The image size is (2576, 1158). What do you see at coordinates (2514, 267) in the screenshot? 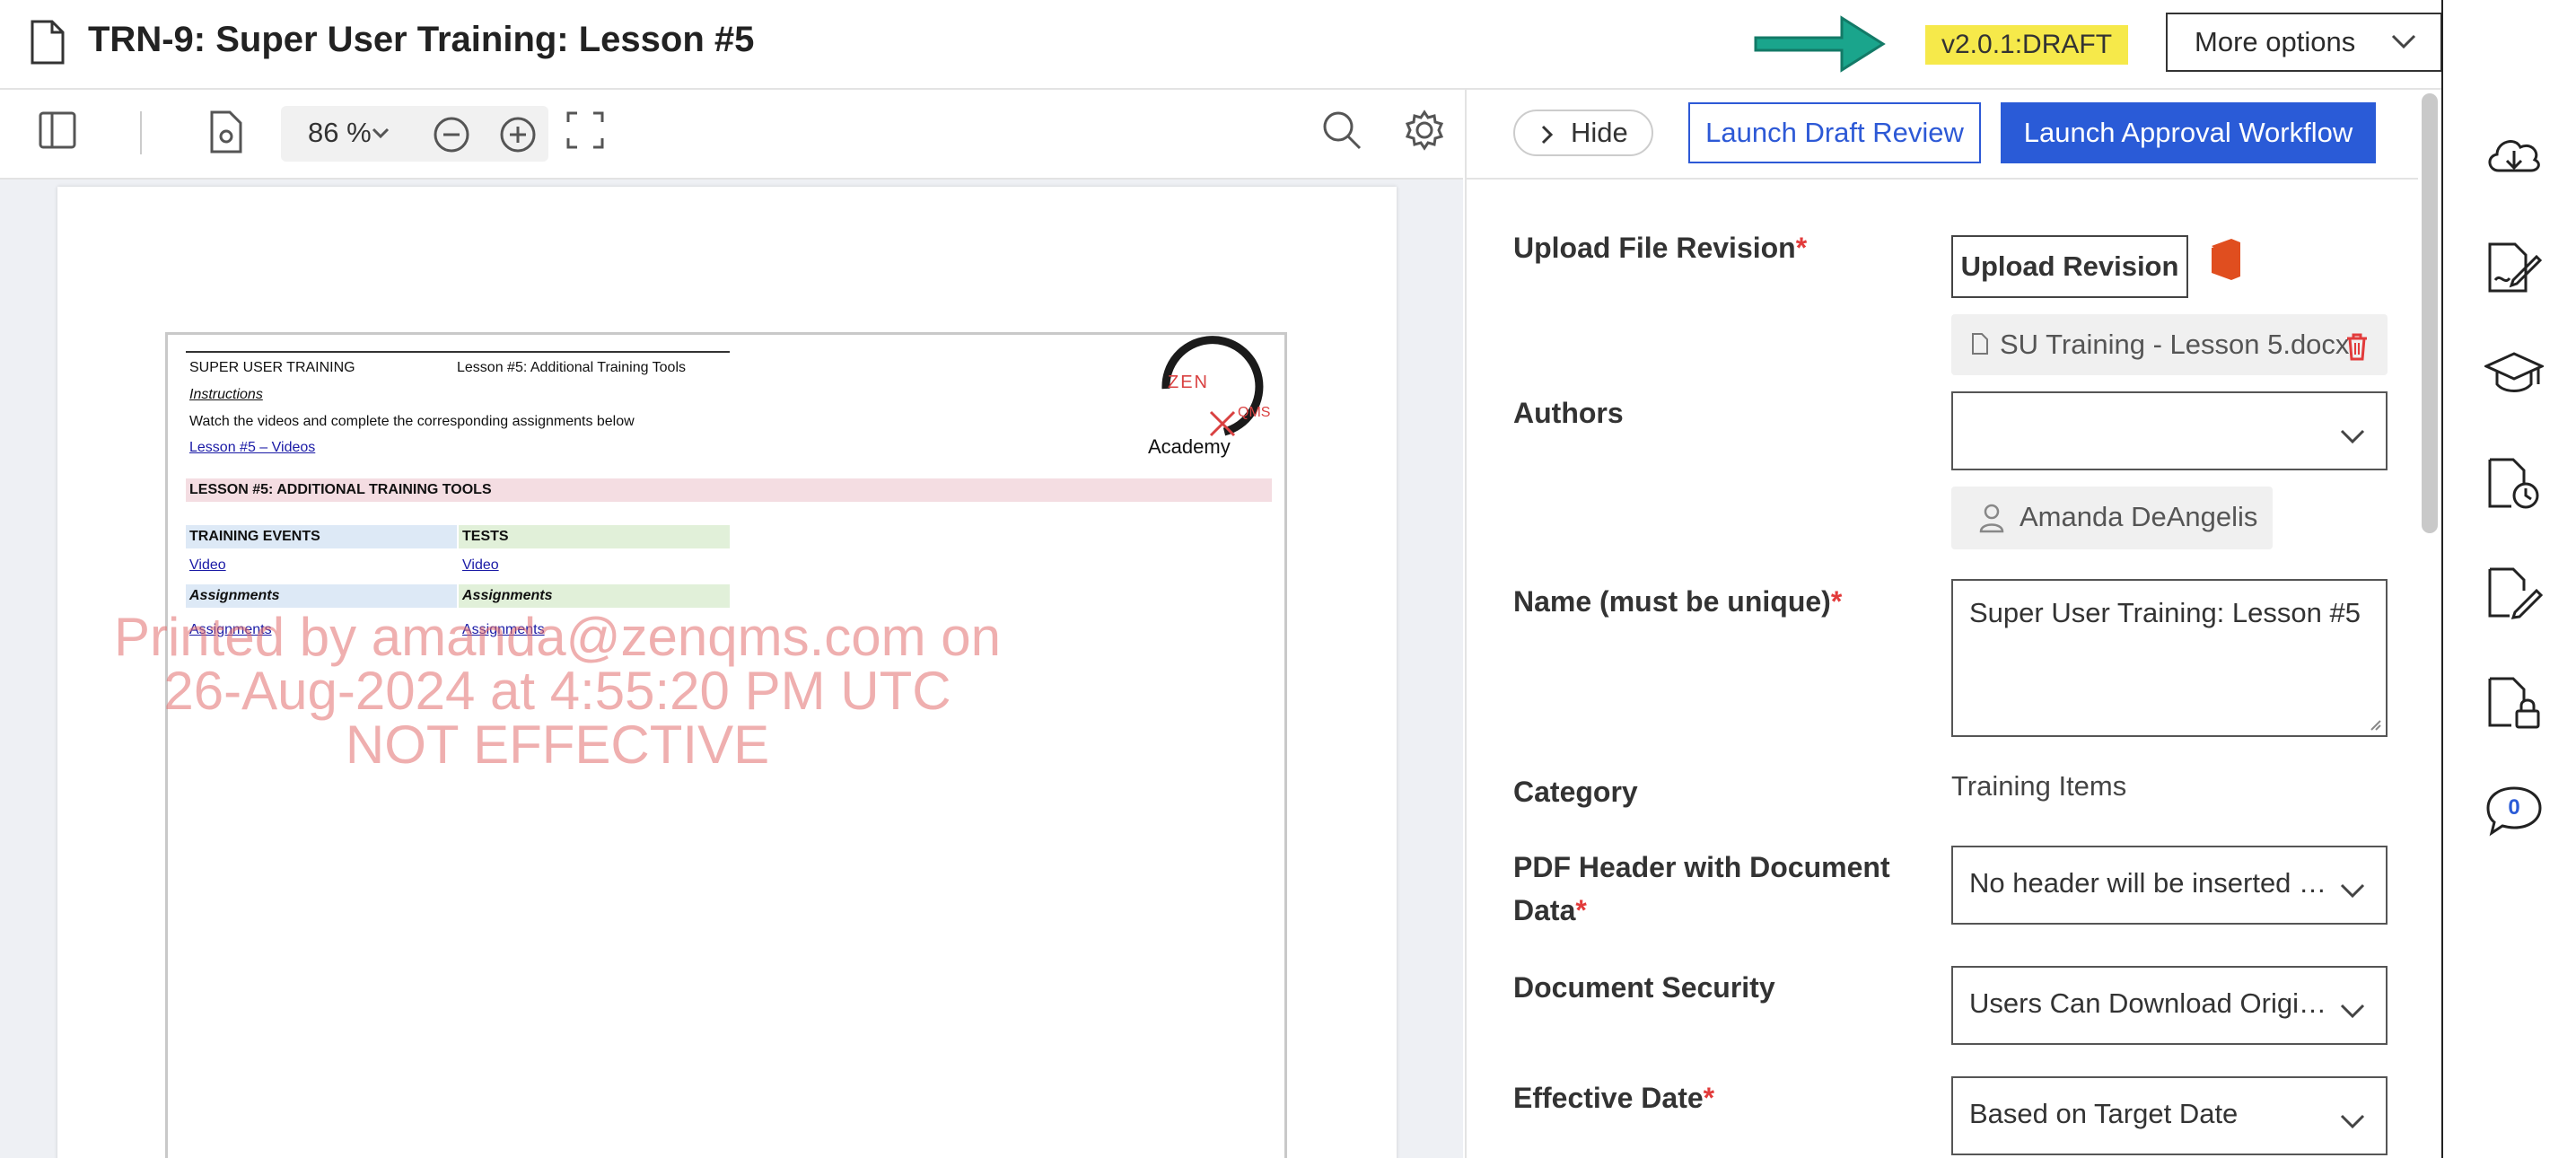
I see `document-signature-icon` at bounding box center [2514, 267].